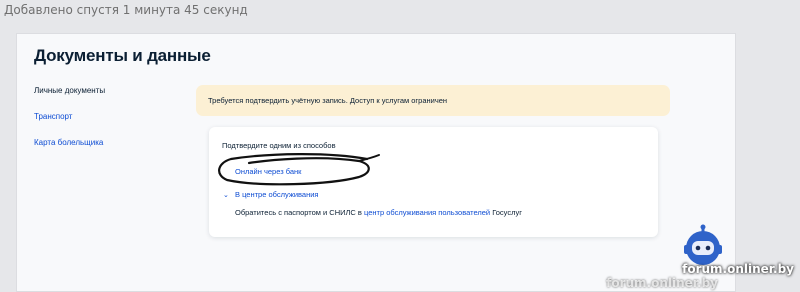 The height and width of the screenshot is (292, 800). Describe the element at coordinates (277, 194) in the screenshot. I see `service-center-toggle-label: В центре обслуживания` at that location.